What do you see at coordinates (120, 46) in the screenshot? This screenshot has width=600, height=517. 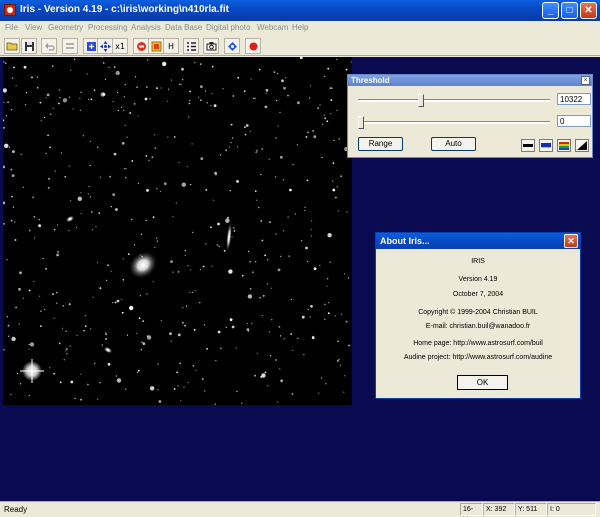 I see `x1-zoom-icon: x1` at bounding box center [120, 46].